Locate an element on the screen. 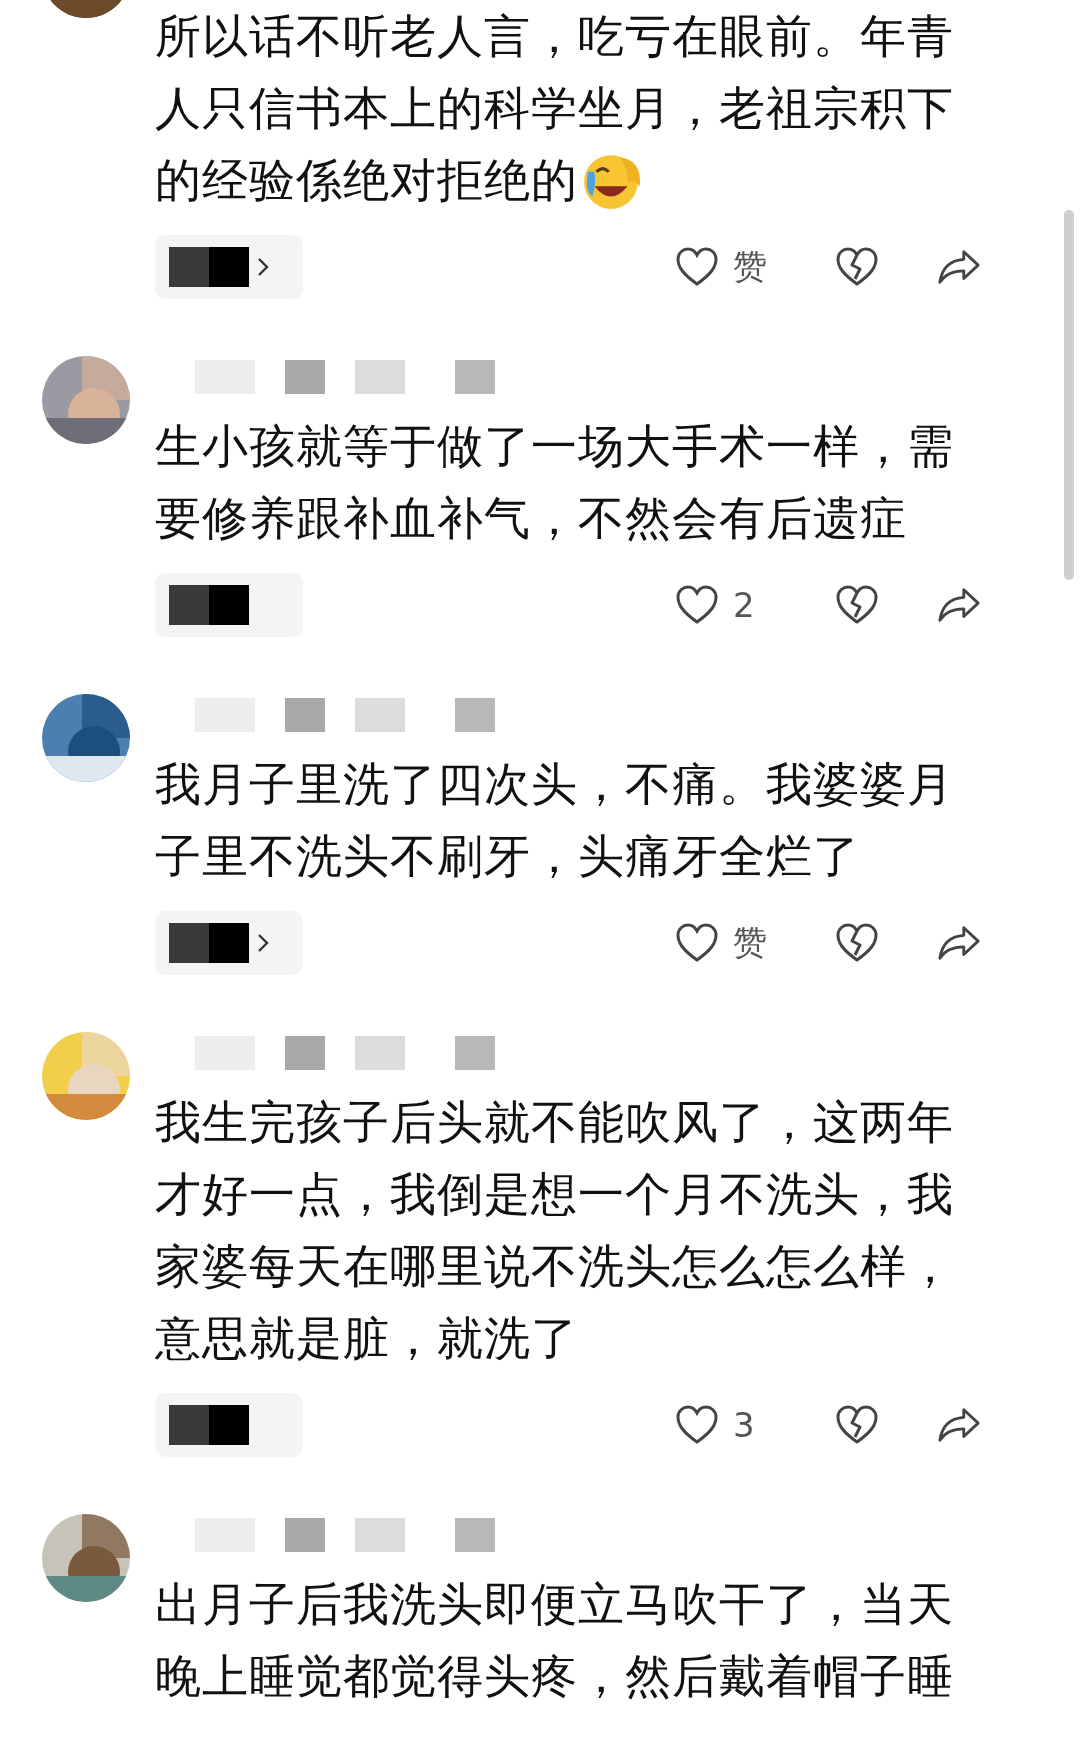  comment-line: 我生完孩子后头就不能吹风了，这两年 is located at coordinates (554, 1122).